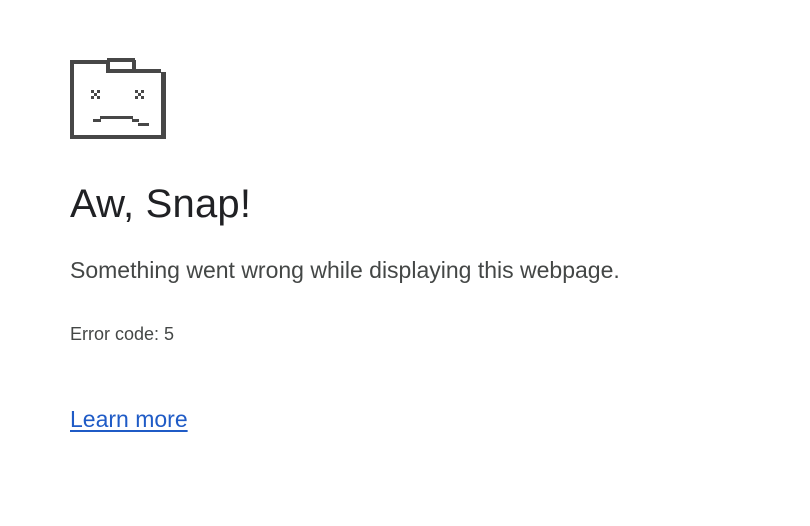 The image size is (810, 526). What do you see at coordinates (161, 204) in the screenshot?
I see `page-title: Aw, Snap!` at bounding box center [161, 204].